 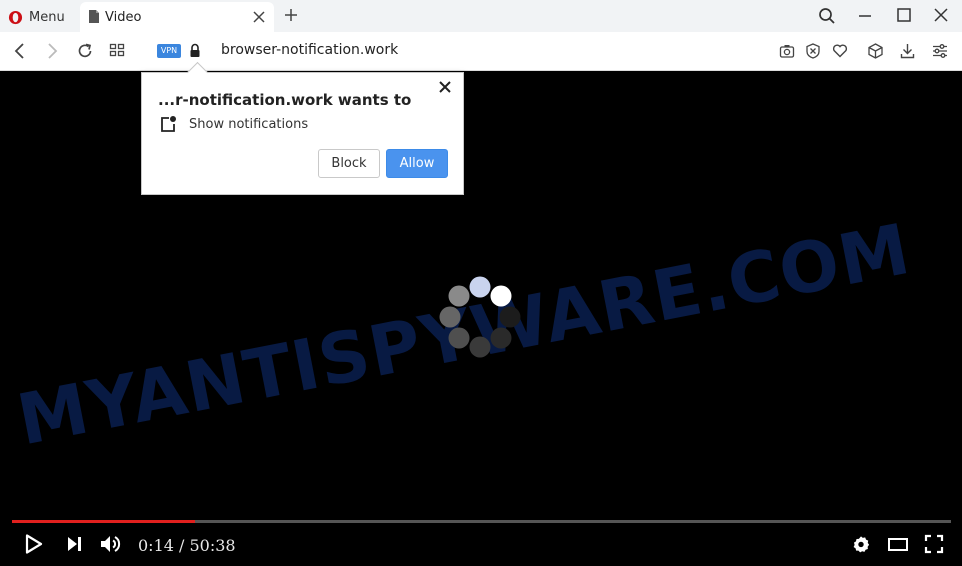 What do you see at coordinates (898, 544) in the screenshot?
I see `theater-mode-icon` at bounding box center [898, 544].